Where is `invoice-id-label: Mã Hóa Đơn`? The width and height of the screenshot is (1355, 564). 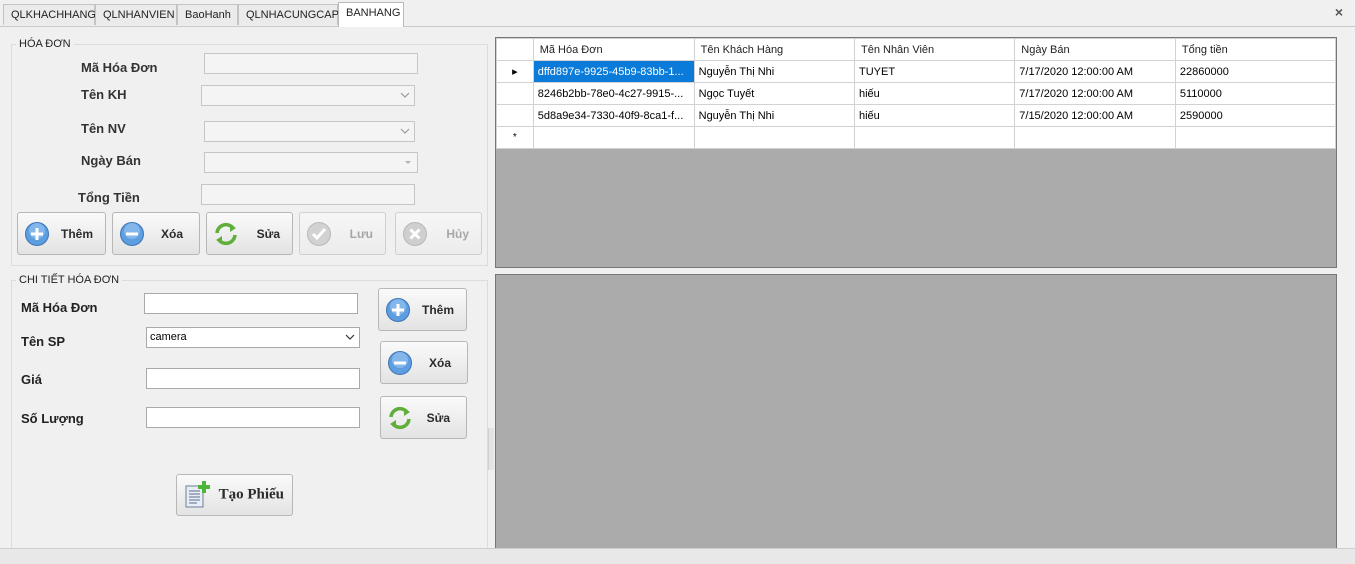
invoice-id-label: Mã Hóa Đơn is located at coordinates (119, 67).